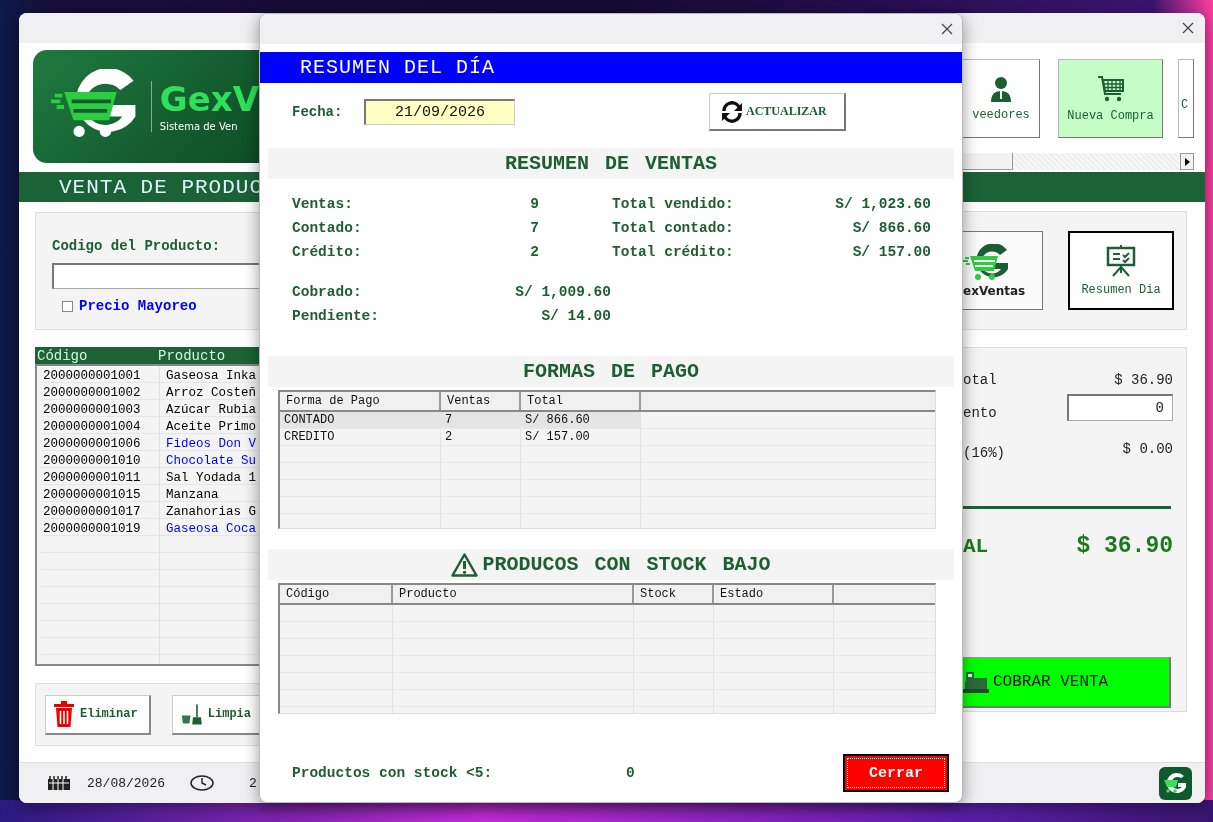 The height and width of the screenshot is (822, 1213). I want to click on column-header: Estado, so click(742, 594).